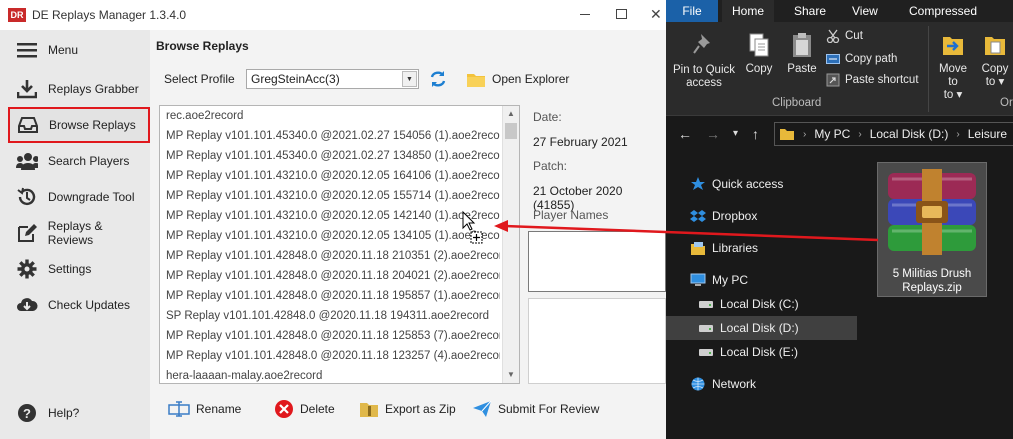 The height and width of the screenshot is (439, 1013). Describe the element at coordinates (597, 341) in the screenshot. I see `replay-details-box` at that location.